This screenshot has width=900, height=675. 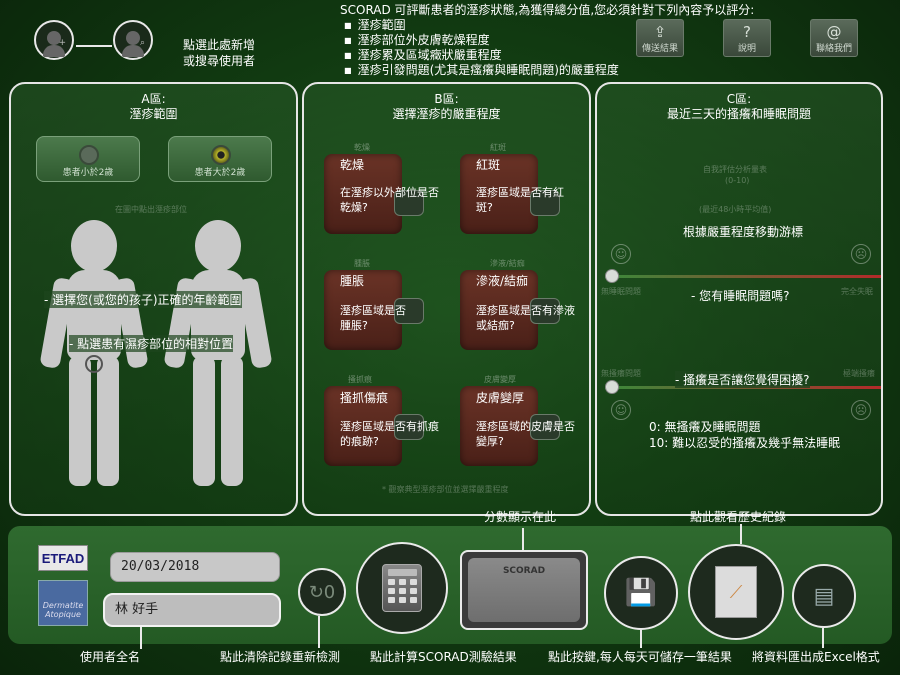 What do you see at coordinates (443, 657) in the screenshot?
I see `caption-calculate: 點此計算SCORAD測驗結果` at bounding box center [443, 657].